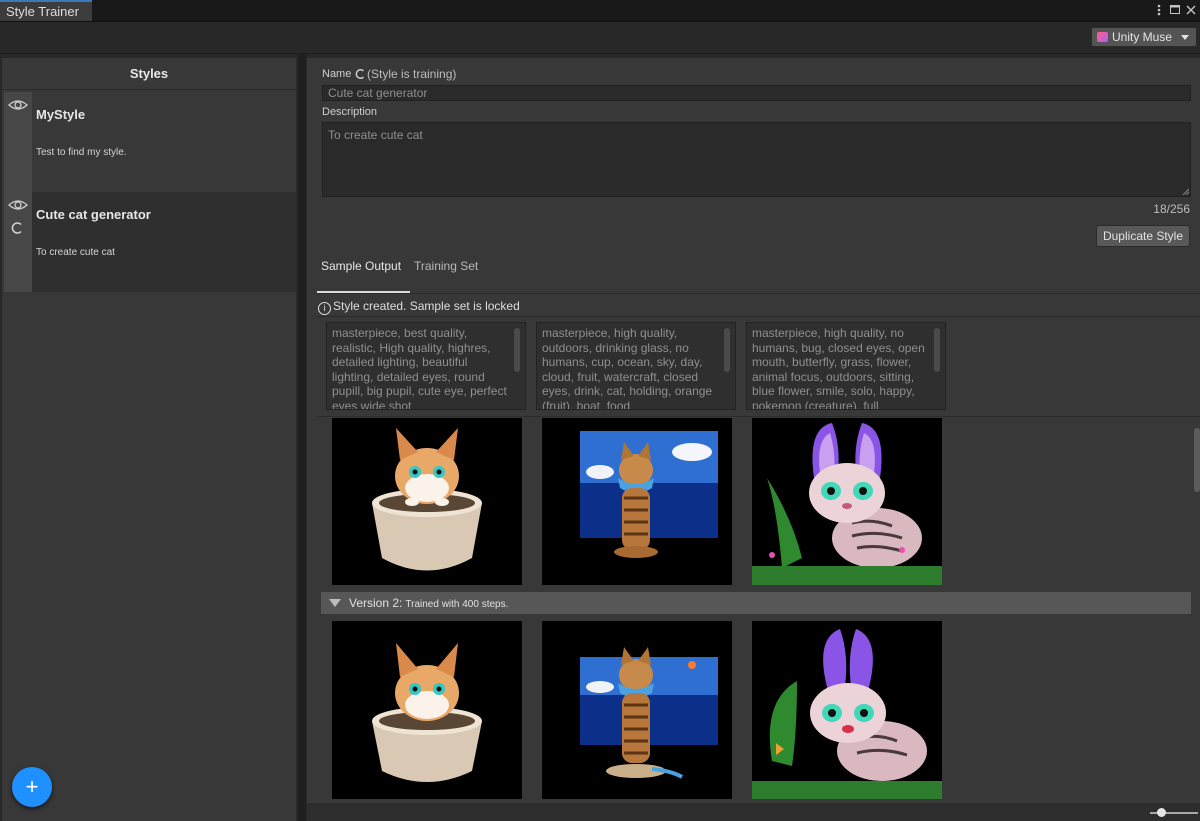  Describe the element at coordinates (302, 437) in the screenshot. I see `panel-splitter` at that location.